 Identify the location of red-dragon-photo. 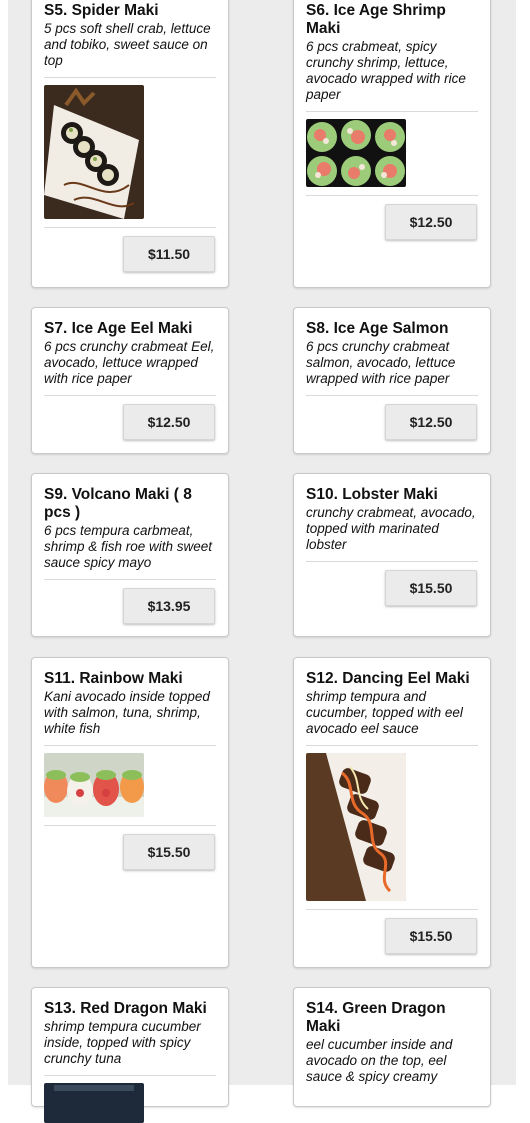
(94, 1103).